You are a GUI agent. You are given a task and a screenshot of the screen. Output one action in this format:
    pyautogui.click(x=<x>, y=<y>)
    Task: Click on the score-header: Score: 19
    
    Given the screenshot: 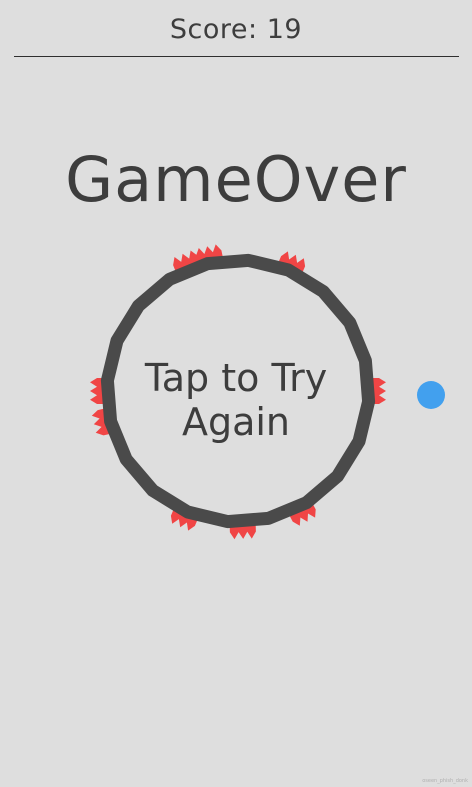 What is the action you would take?
    pyautogui.click(x=236, y=29)
    